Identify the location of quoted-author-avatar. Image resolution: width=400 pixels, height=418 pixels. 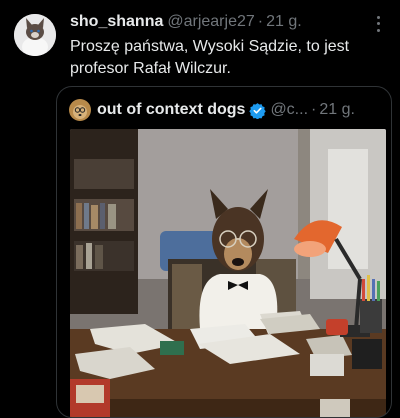
(80, 110).